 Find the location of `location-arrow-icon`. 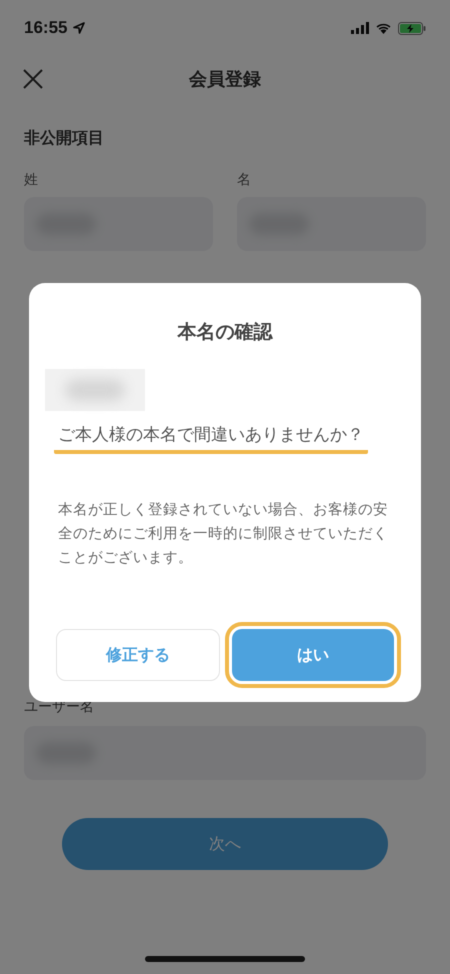

location-arrow-icon is located at coordinates (79, 28).